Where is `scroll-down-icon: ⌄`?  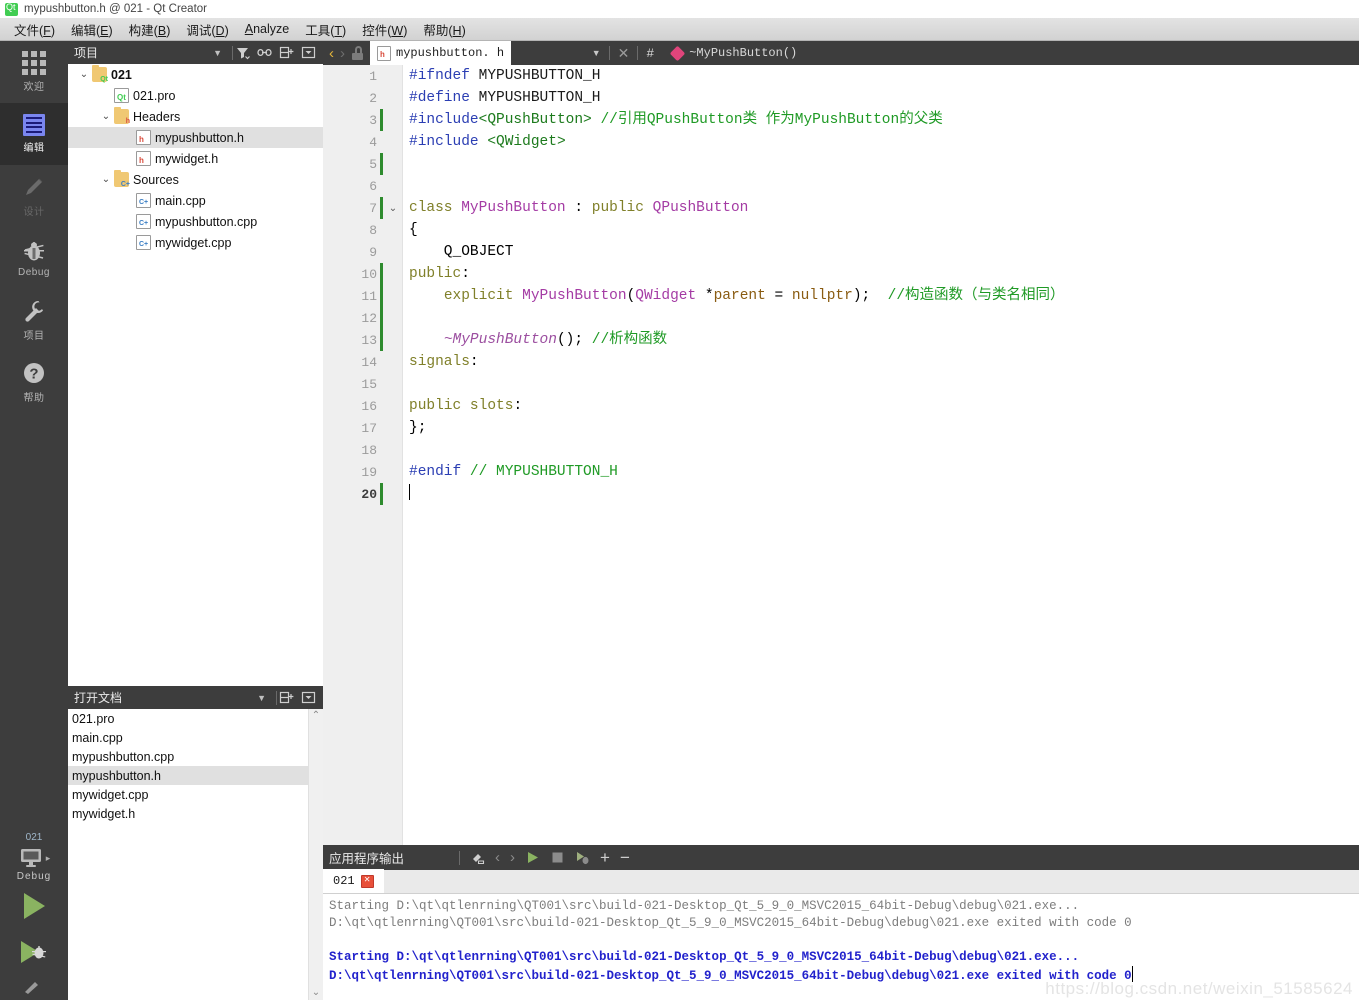 scroll-down-icon: ⌄ is located at coordinates (316, 993).